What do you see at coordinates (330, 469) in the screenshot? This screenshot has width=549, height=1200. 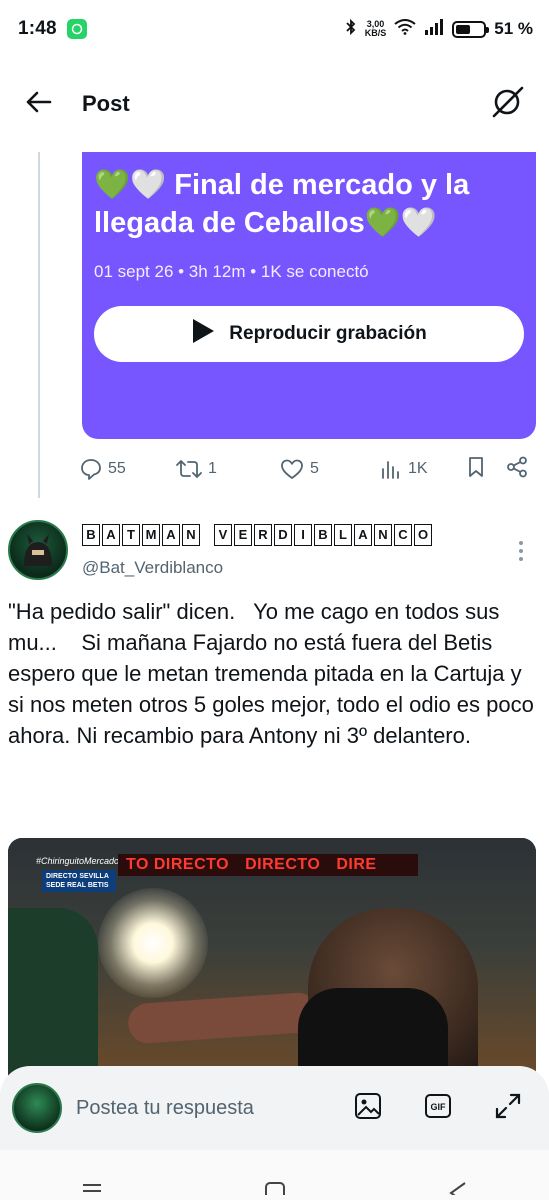 I see `like-action: 5` at bounding box center [330, 469].